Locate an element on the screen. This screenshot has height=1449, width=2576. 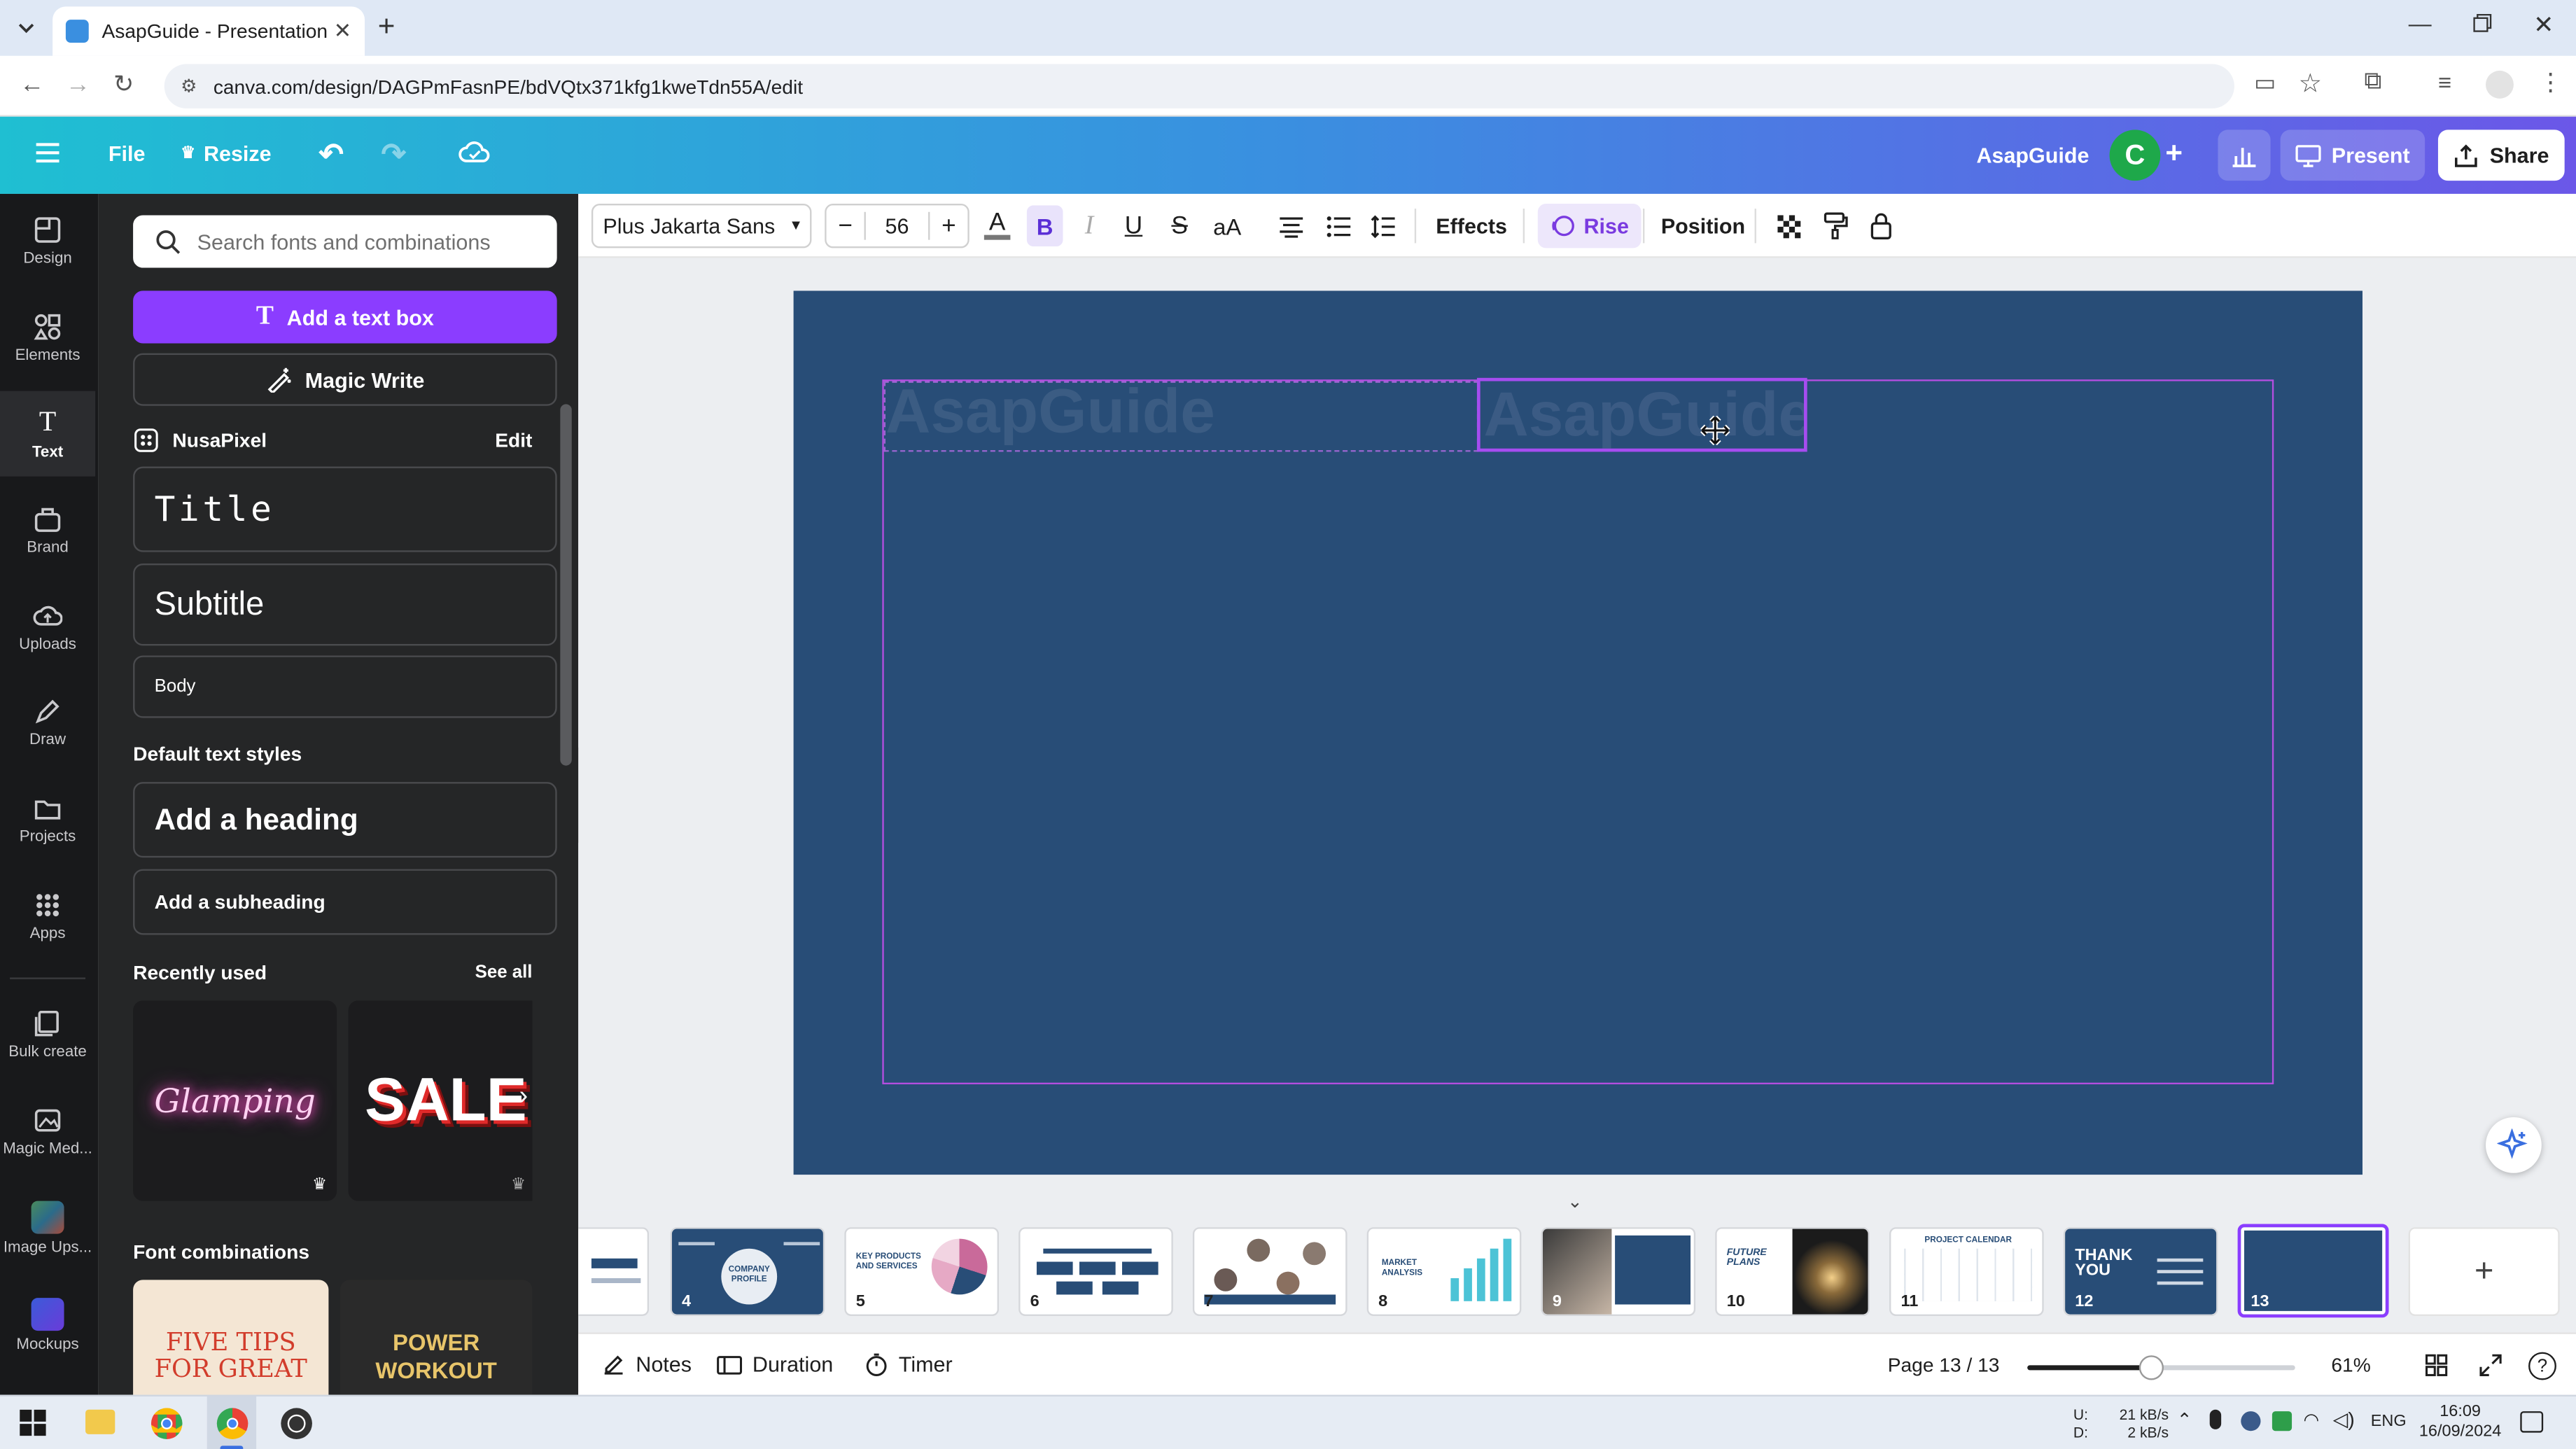
combo-five-tips: FIVE TIPS FOR GREAT is located at coordinates (231, 1337).